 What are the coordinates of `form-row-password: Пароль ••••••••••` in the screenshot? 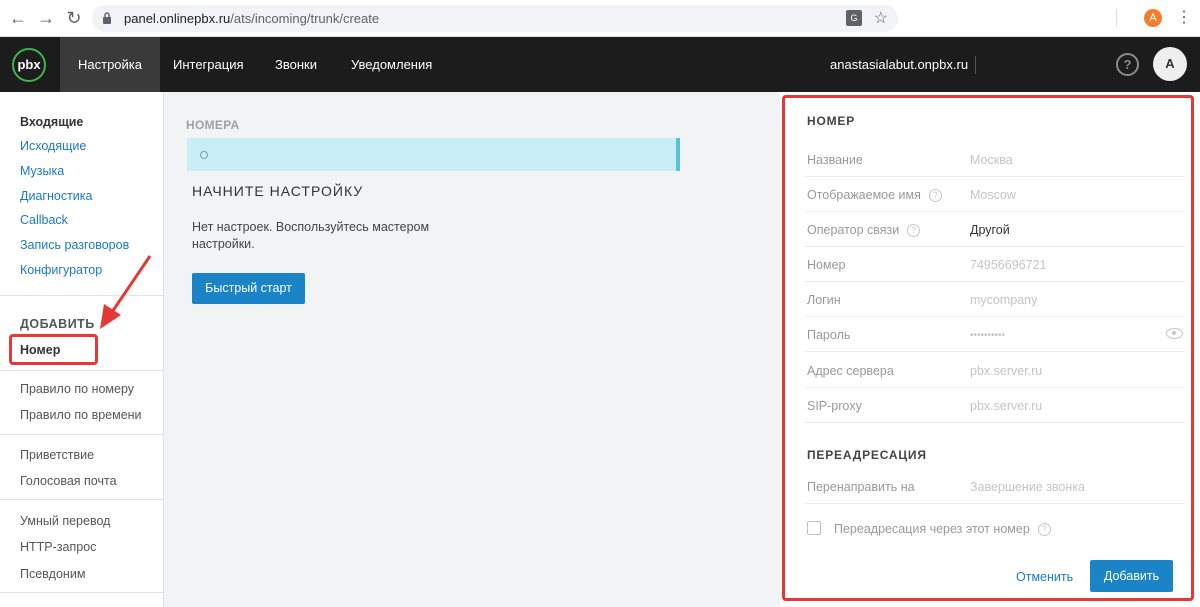 It's located at (995, 334).